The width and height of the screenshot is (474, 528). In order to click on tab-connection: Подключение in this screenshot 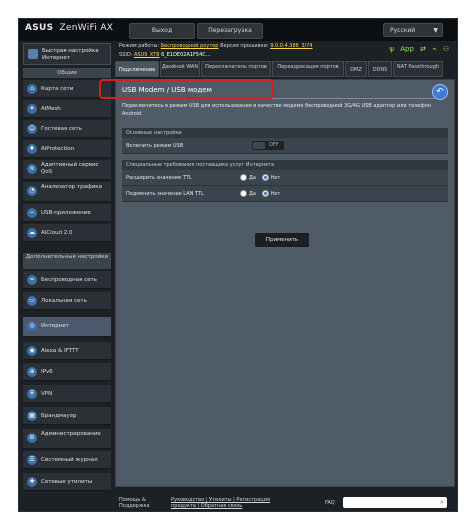, I will do `click(137, 69)`.